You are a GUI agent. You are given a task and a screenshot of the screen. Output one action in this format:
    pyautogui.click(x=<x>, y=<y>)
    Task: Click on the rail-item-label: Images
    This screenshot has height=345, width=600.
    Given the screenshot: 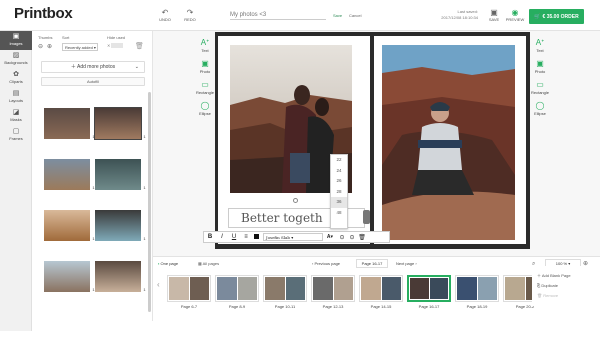 What is the action you would take?
    pyautogui.click(x=16, y=43)
    